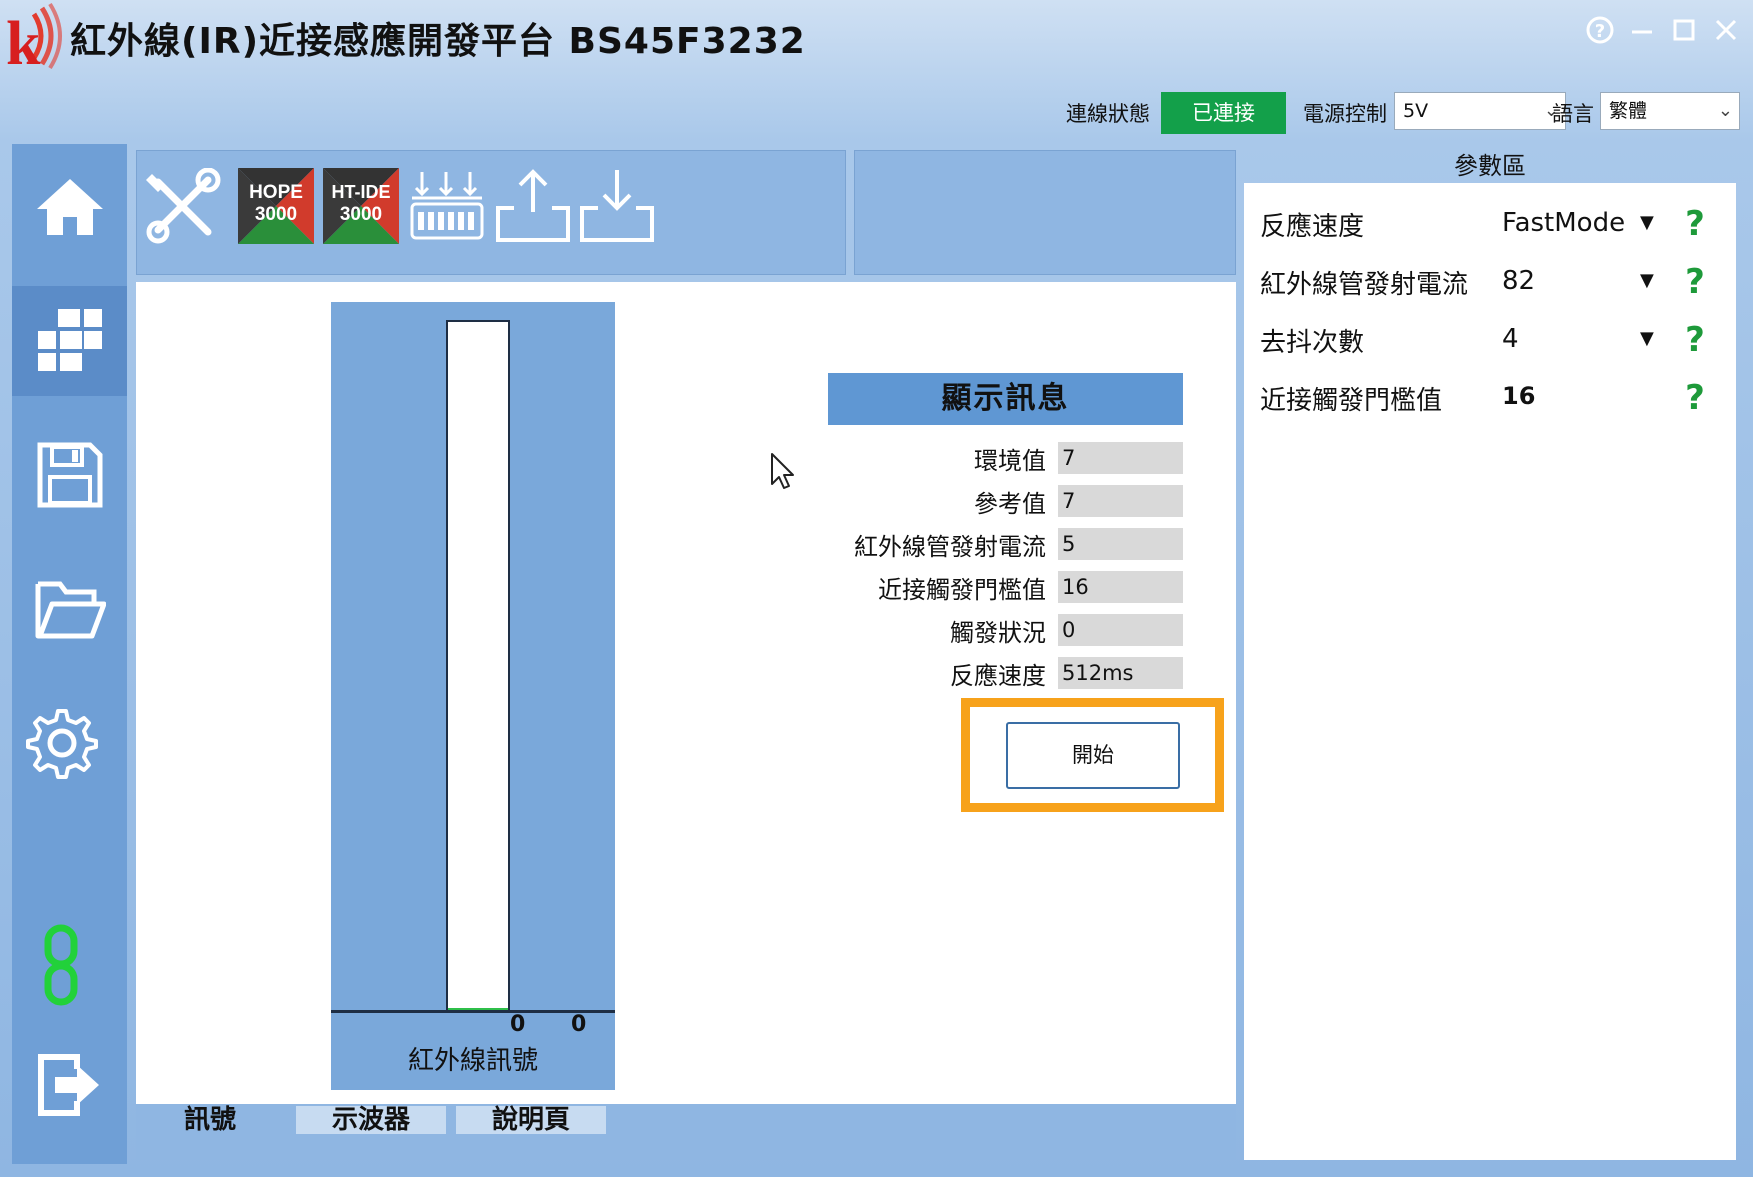 This screenshot has height=1177, width=1753. I want to click on language-select: 繁體 ⌄, so click(1670, 111).